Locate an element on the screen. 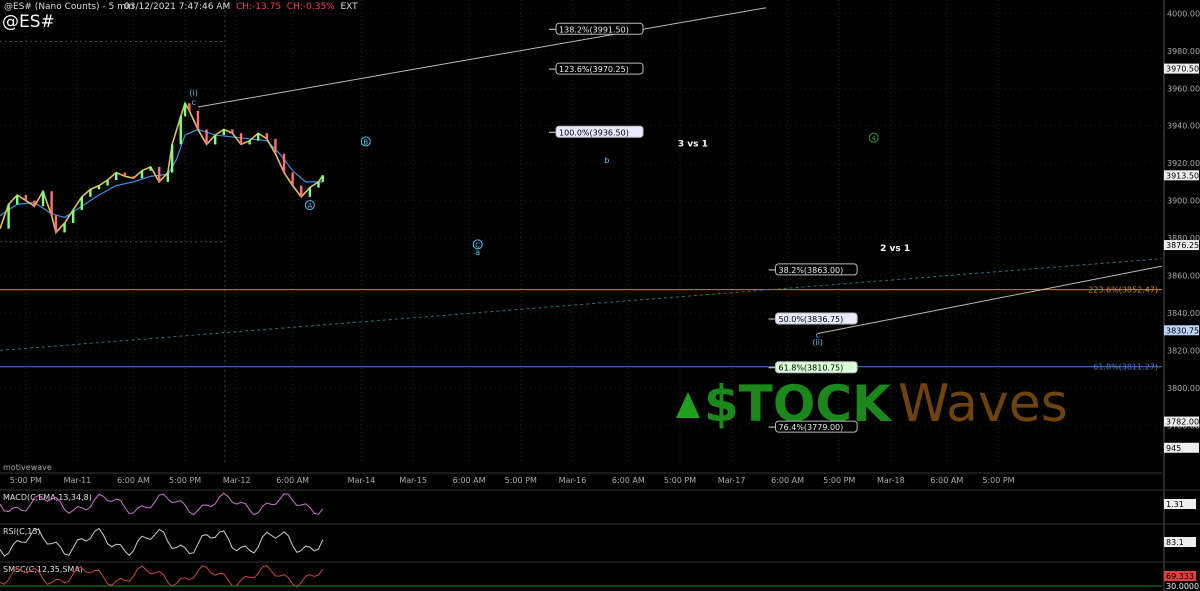 The image size is (1200, 591). wave-label: (ii) is located at coordinates (817, 342).